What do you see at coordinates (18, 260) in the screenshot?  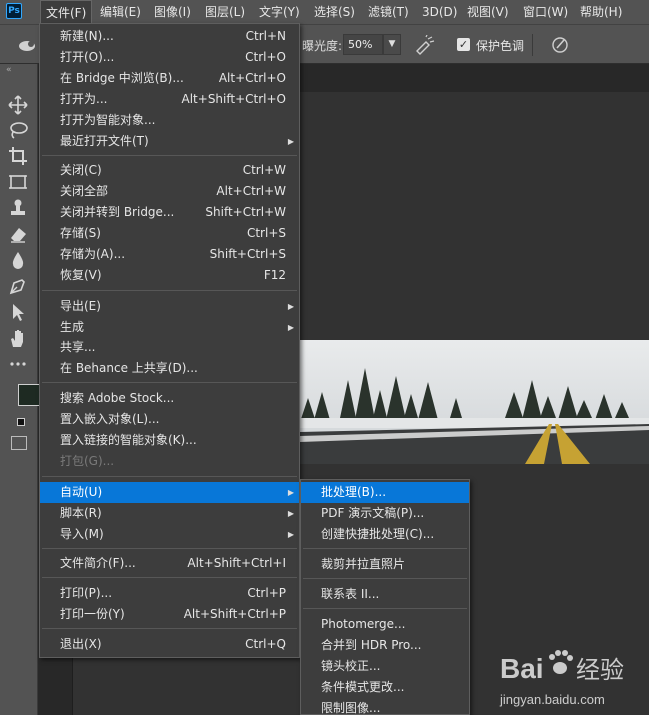 I see `blur-tool-icon` at bounding box center [18, 260].